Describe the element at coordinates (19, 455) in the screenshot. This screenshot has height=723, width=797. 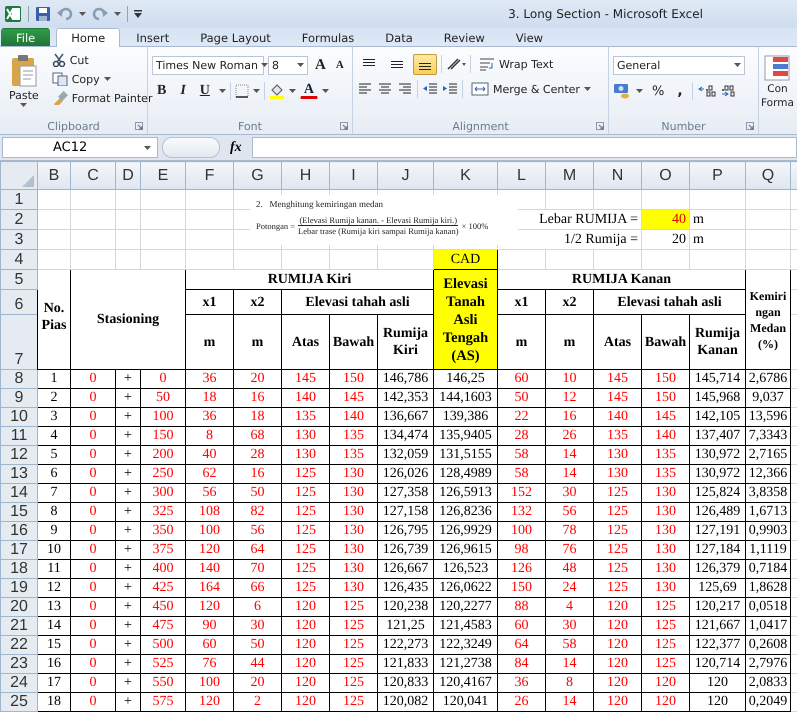
I see `row-header: 12` at that location.